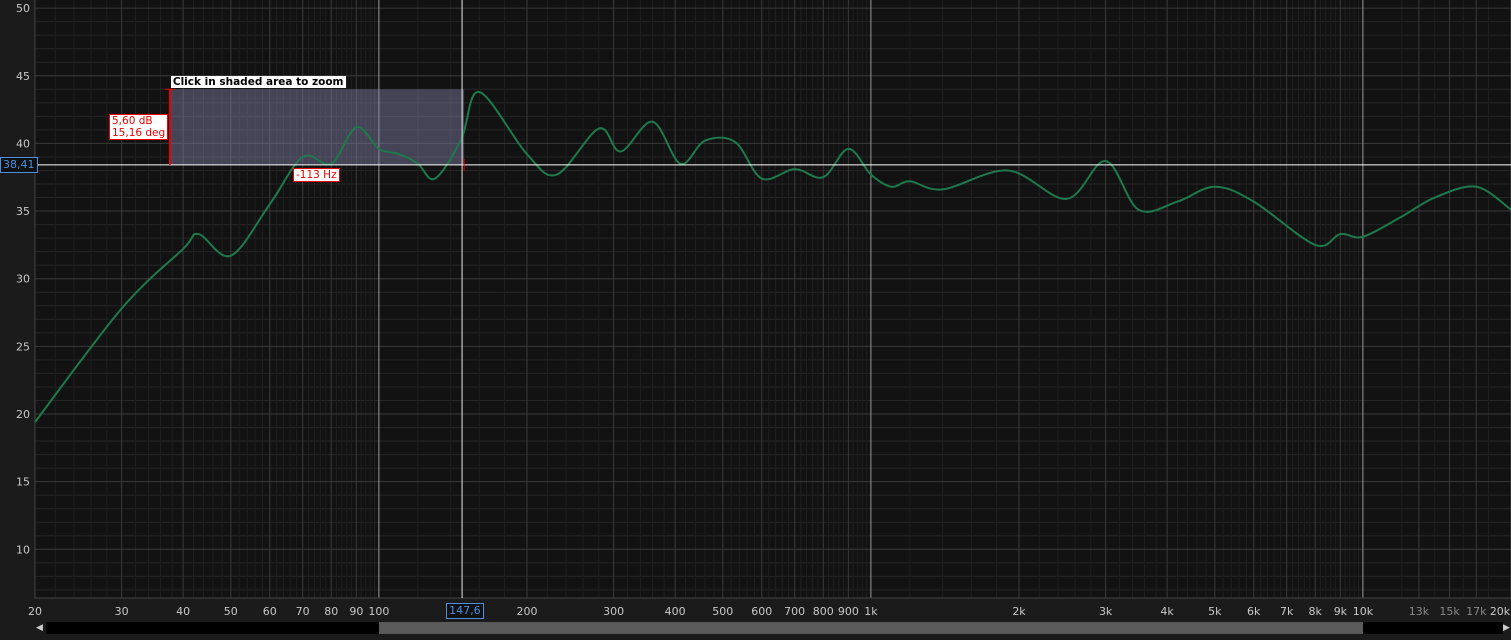 Image resolution: width=1511 pixels, height=640 pixels. Describe the element at coordinates (1500, 611) in the screenshot. I see `x-tick-label: 20k` at that location.